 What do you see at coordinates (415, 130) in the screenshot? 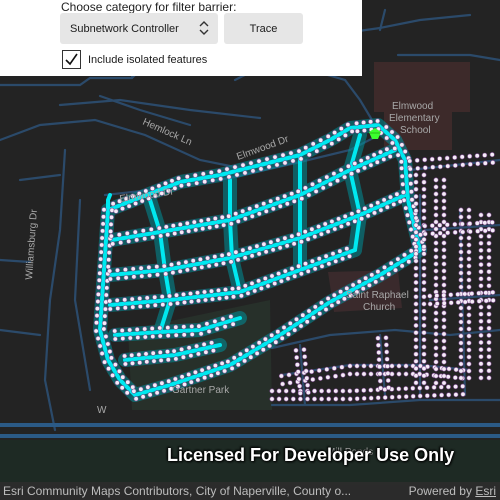
I see `school-label-3: School` at bounding box center [415, 130].